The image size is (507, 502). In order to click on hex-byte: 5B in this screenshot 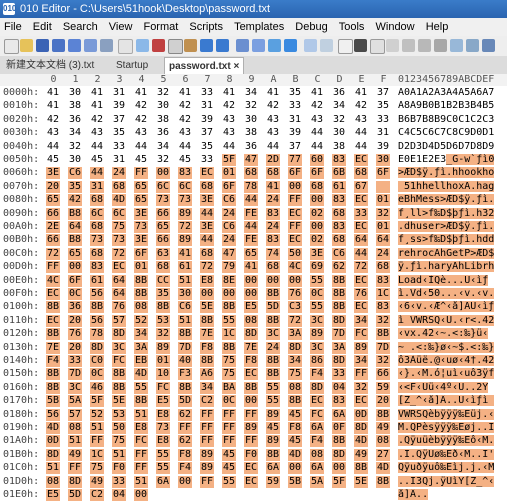, I will do `click(295, 481)`.